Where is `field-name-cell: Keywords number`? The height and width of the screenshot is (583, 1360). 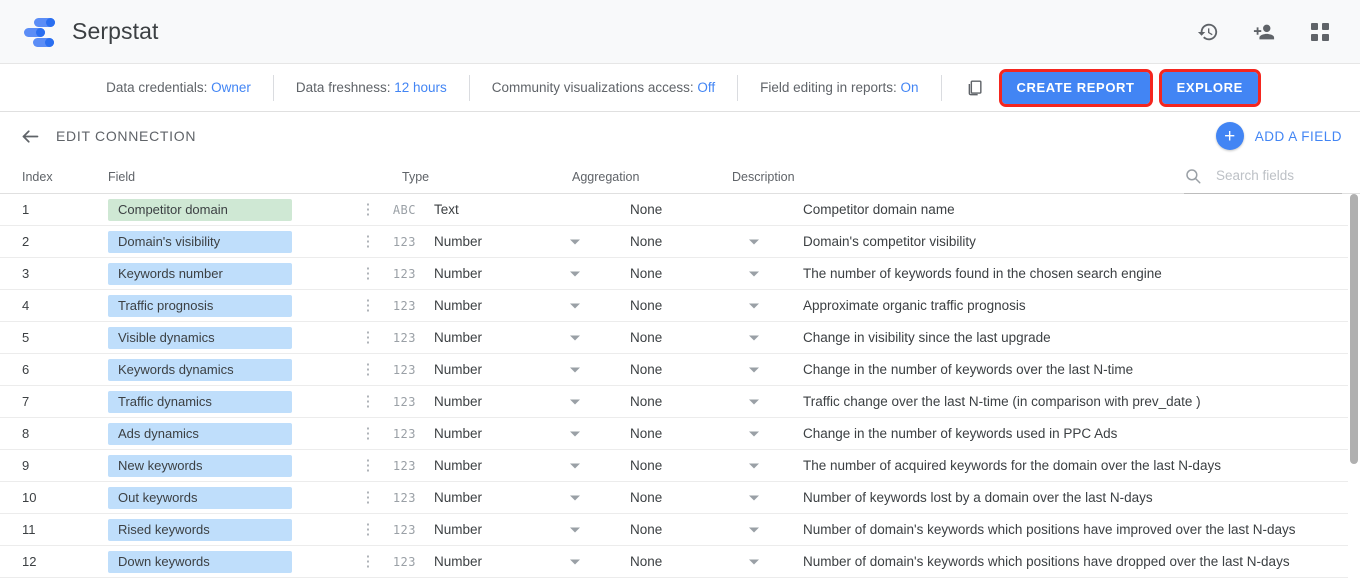
field-name-cell: Keywords number is located at coordinates (225, 273).